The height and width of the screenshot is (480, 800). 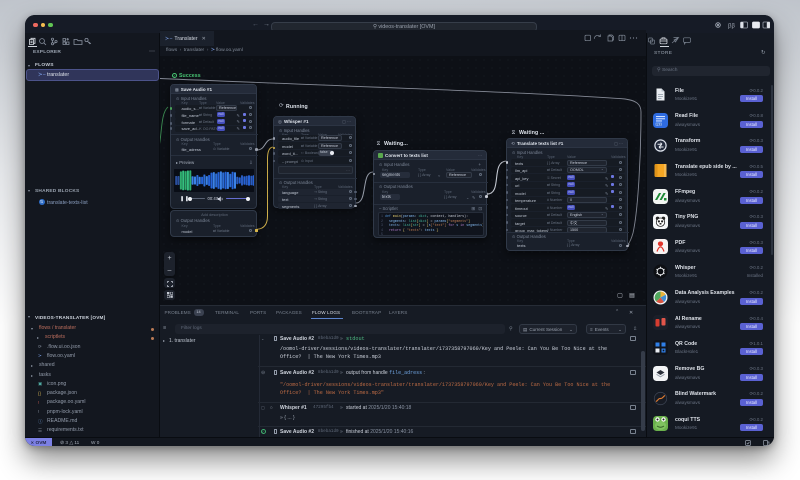 What do you see at coordinates (659, 124) in the screenshot?
I see `svg-text: FILE` at bounding box center [659, 124].